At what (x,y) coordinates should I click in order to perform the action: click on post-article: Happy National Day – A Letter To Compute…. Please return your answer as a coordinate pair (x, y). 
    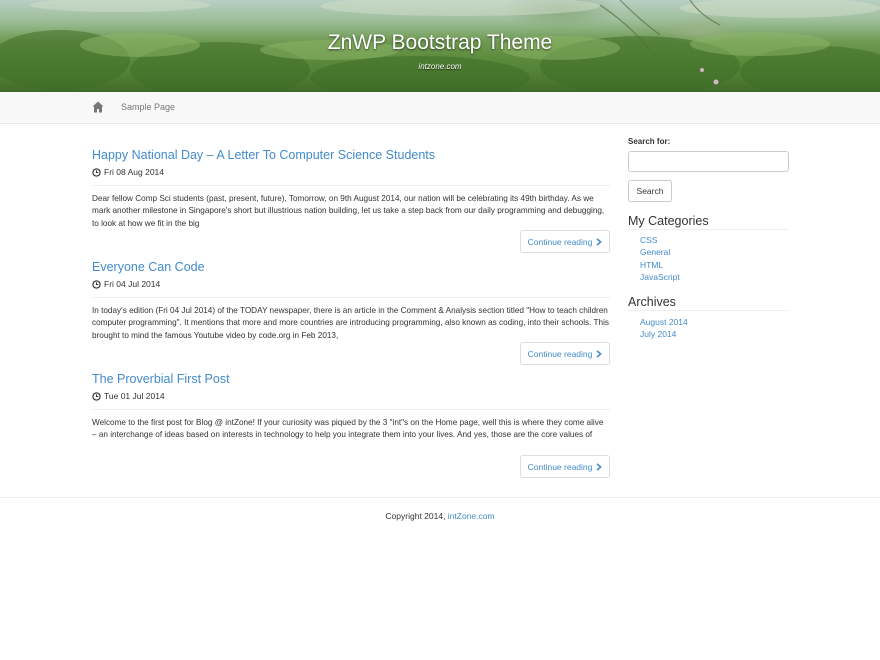
    Looking at the image, I should click on (351, 201).